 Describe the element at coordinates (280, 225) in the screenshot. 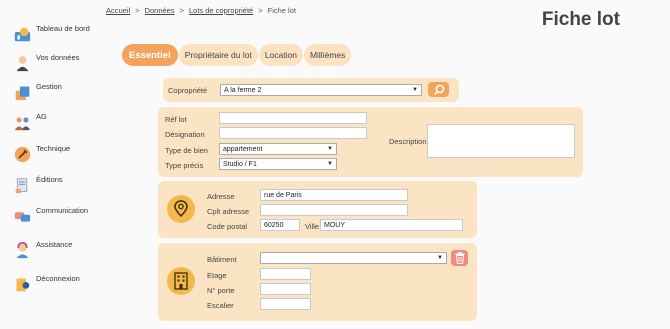

I see `code-postal-input: 60250` at that location.